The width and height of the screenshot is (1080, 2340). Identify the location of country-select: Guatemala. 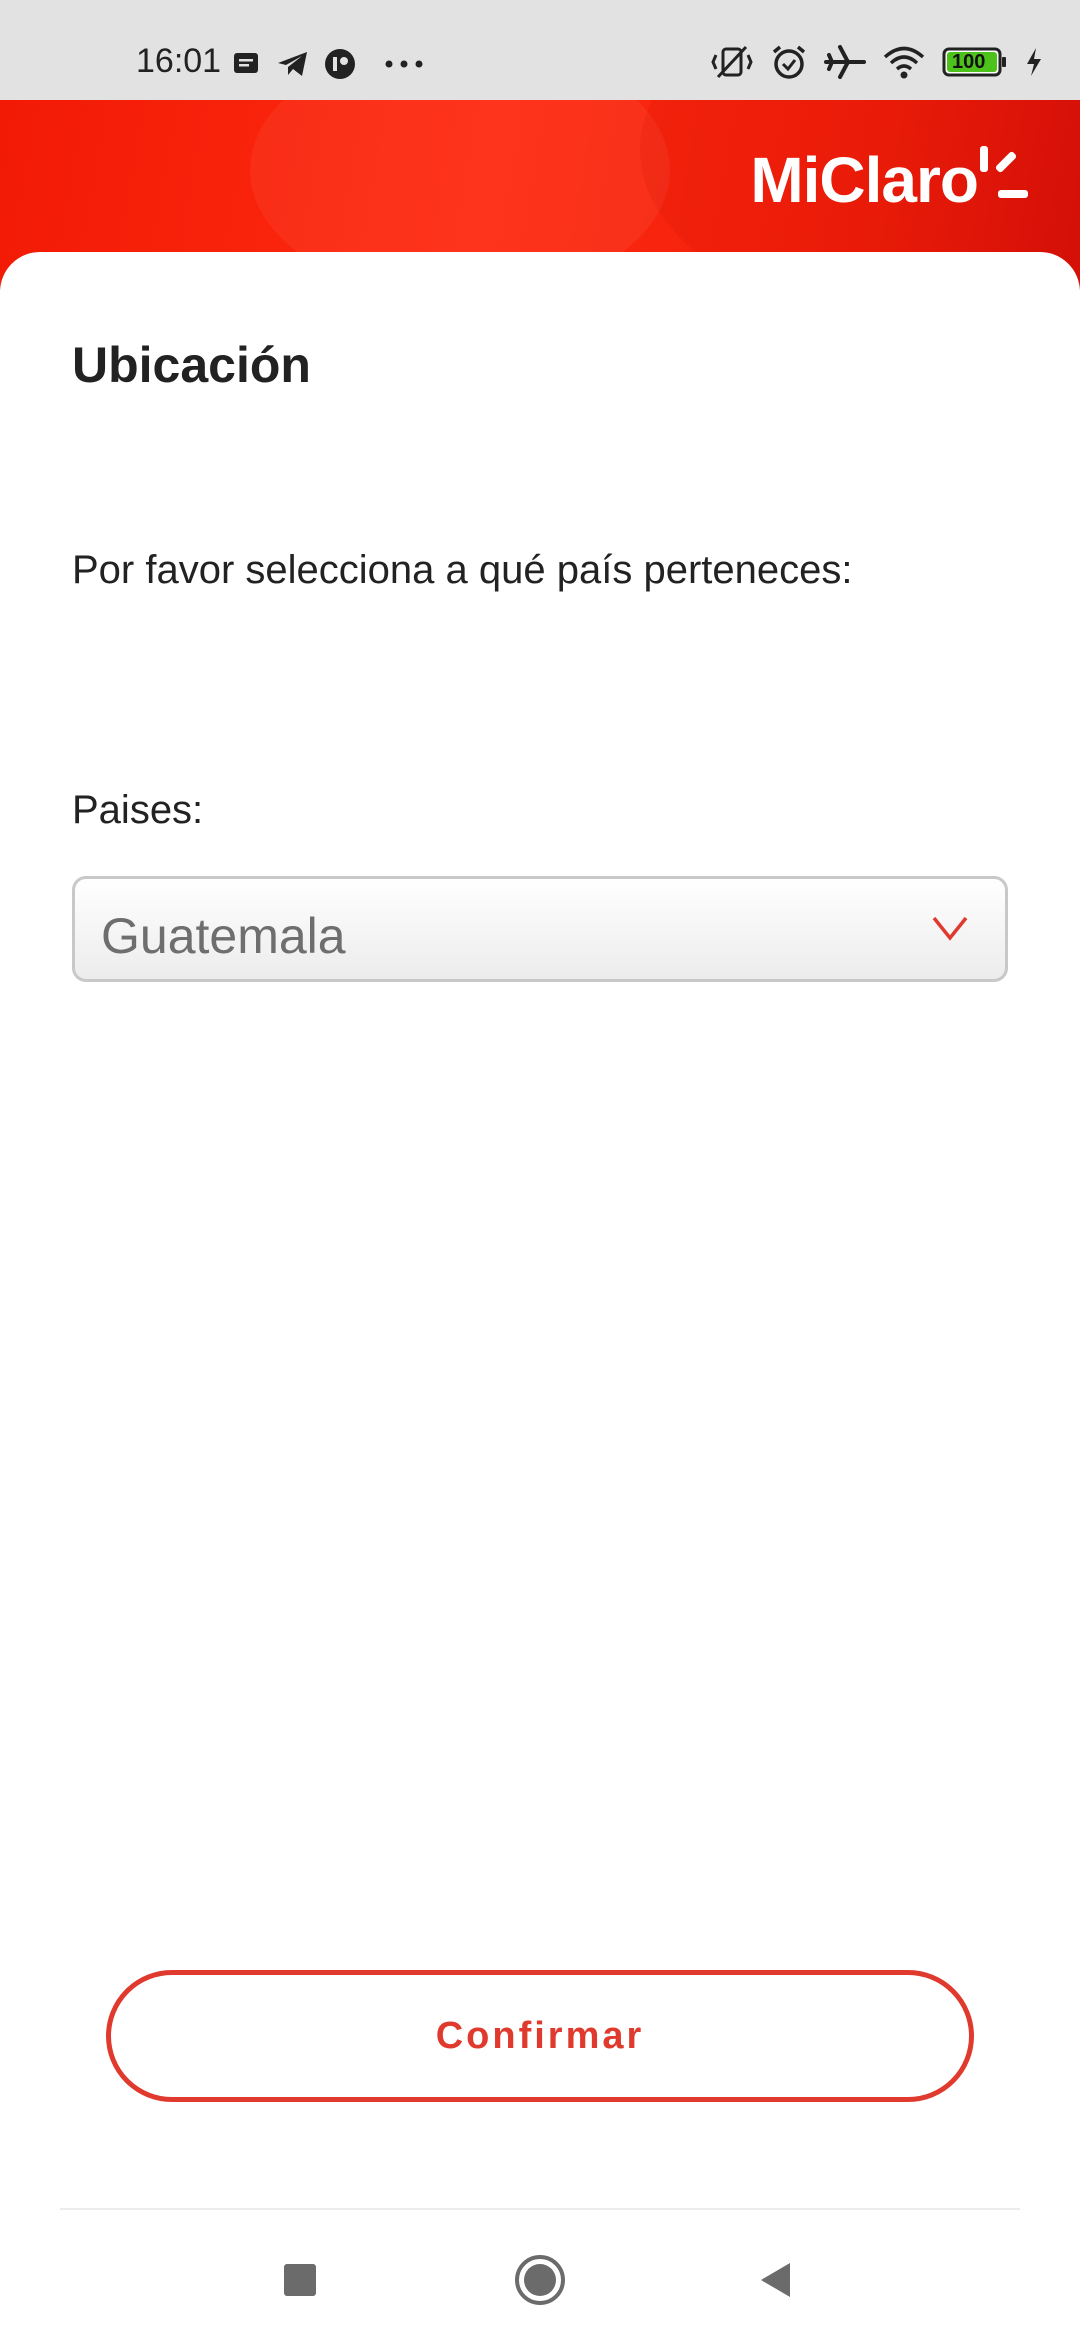
(540, 929).